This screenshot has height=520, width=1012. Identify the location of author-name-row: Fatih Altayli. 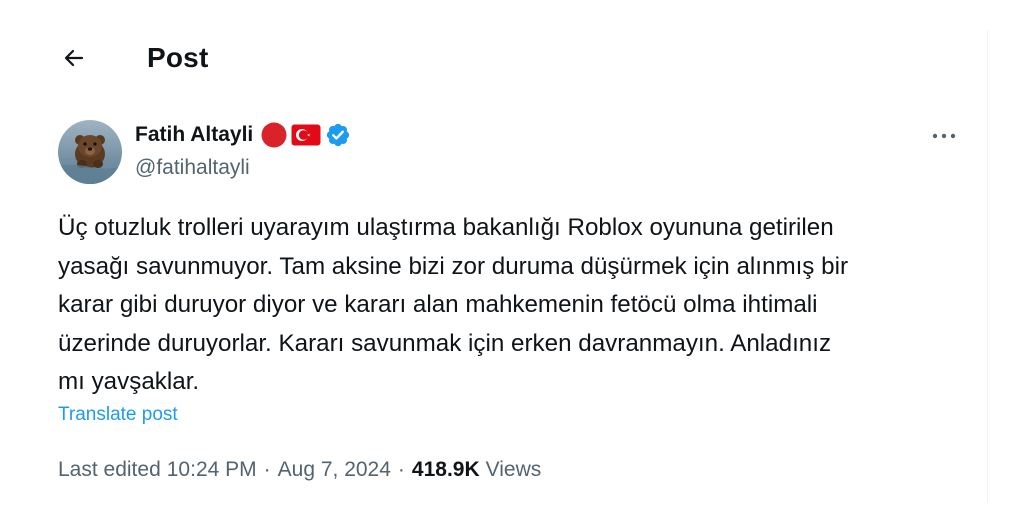
(243, 135).